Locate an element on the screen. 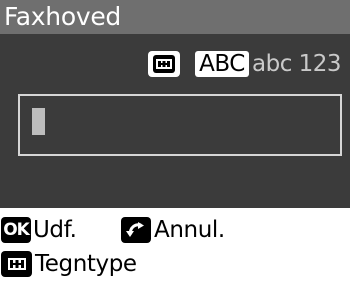 The width and height of the screenshot is (350, 282). screen-title: Faxhoved is located at coordinates (175, 17).